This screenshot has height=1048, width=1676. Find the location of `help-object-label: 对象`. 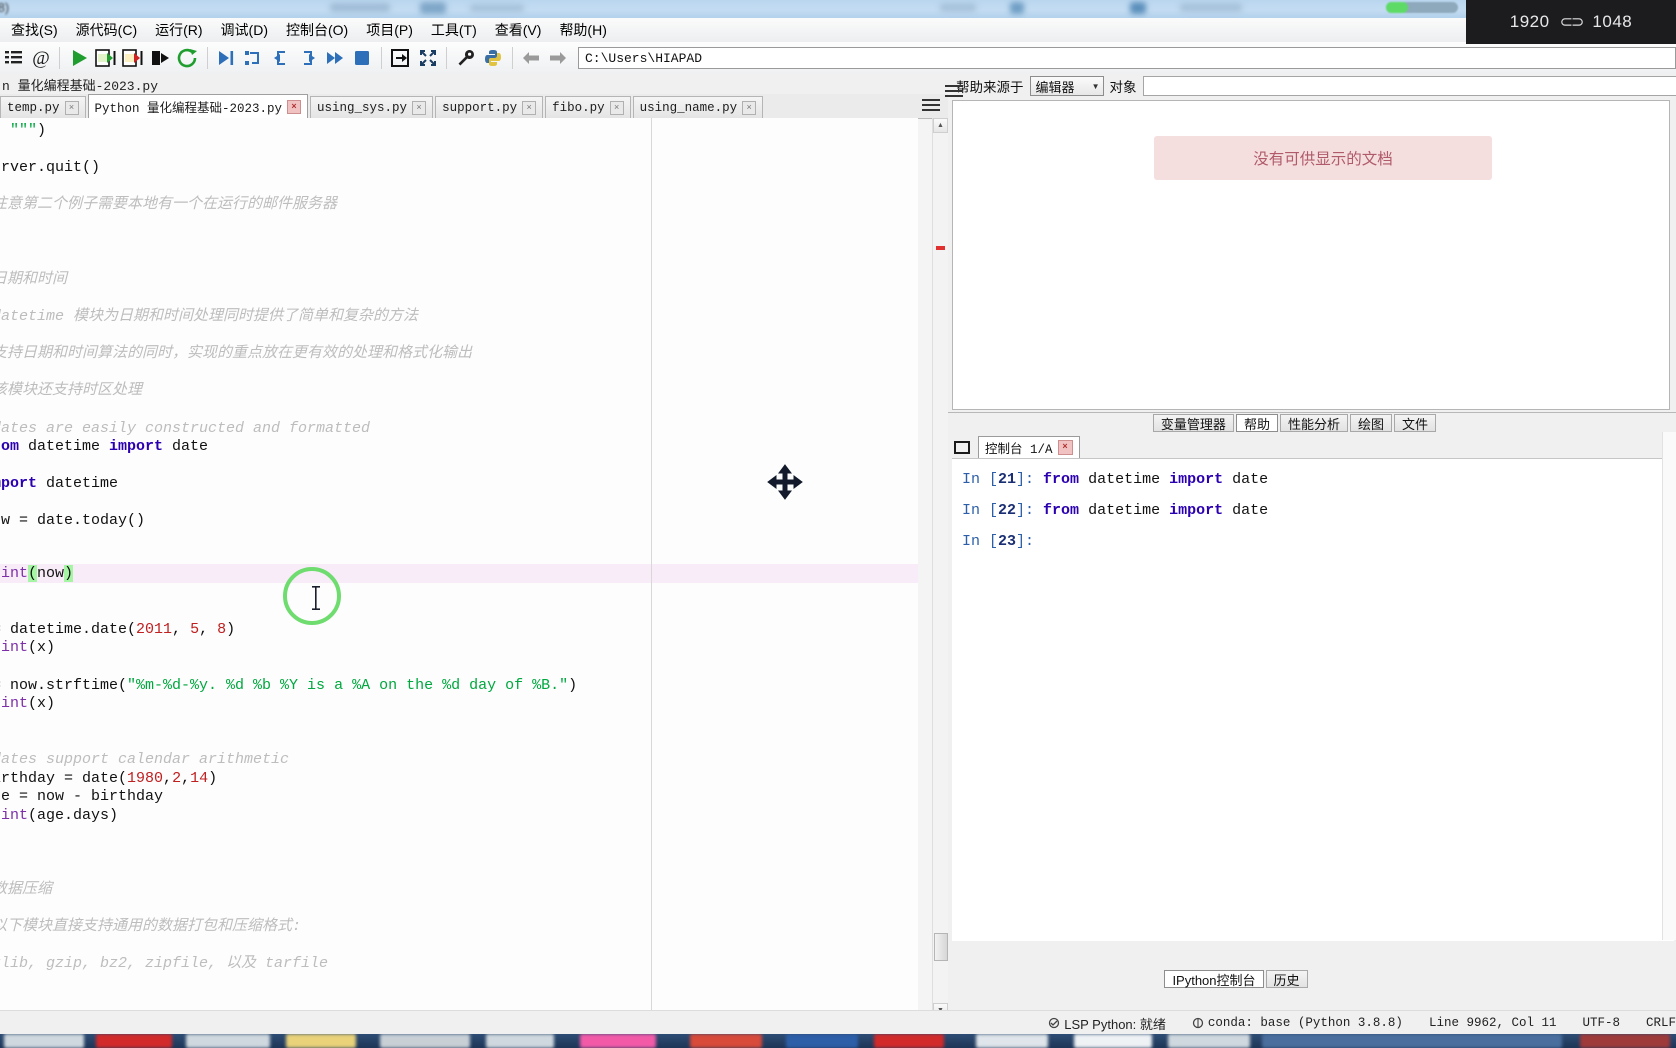

help-object-label: 对象 is located at coordinates (1123, 87).